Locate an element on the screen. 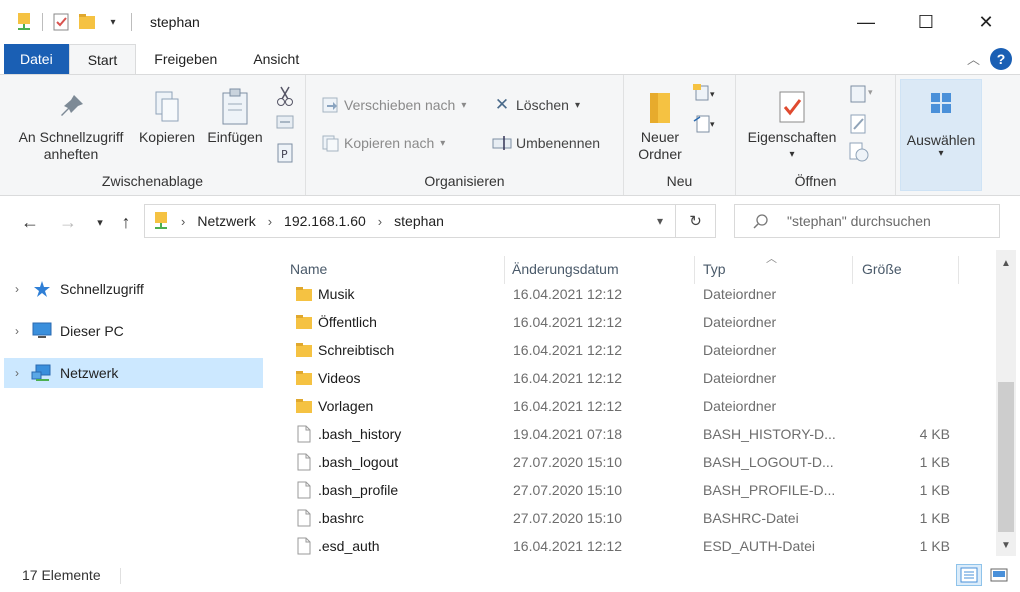  file-name: Schreibtisch is located at coordinates (356, 350).